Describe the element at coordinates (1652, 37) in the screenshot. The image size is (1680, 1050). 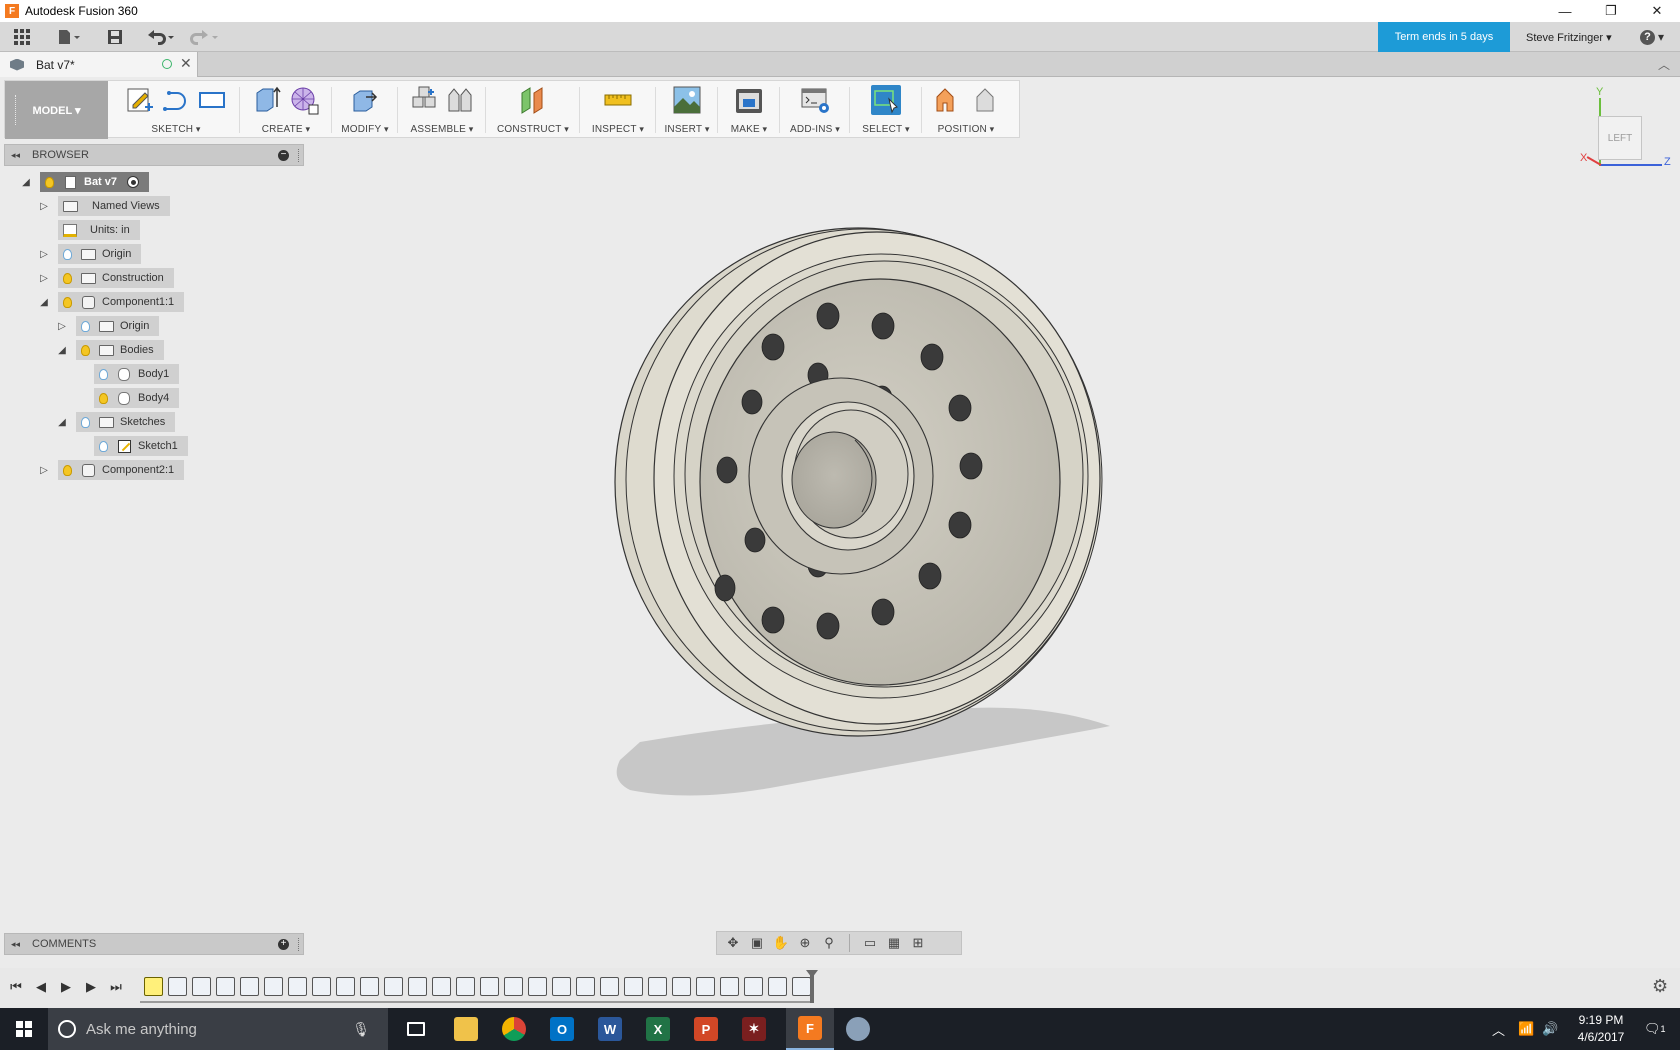
I see `help-menu: ? ▾` at that location.